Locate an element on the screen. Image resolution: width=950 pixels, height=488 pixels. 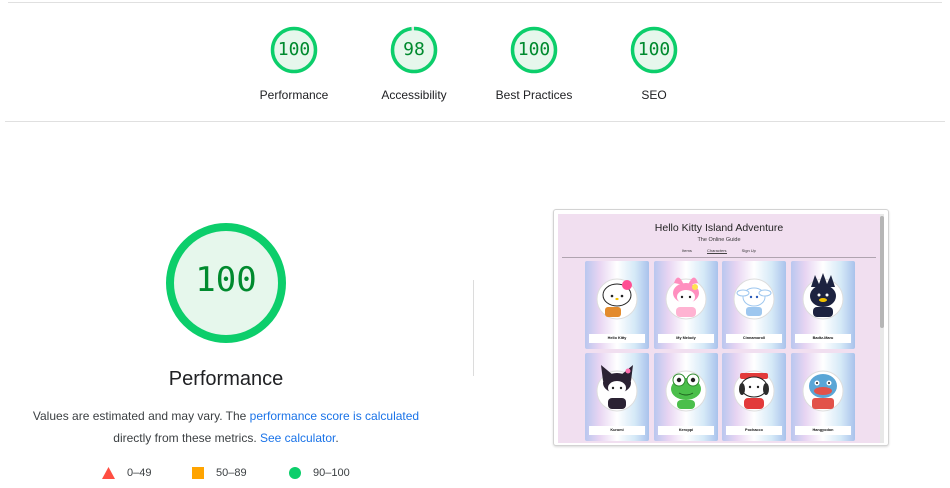
top-divider is located at coordinates (475, 2).